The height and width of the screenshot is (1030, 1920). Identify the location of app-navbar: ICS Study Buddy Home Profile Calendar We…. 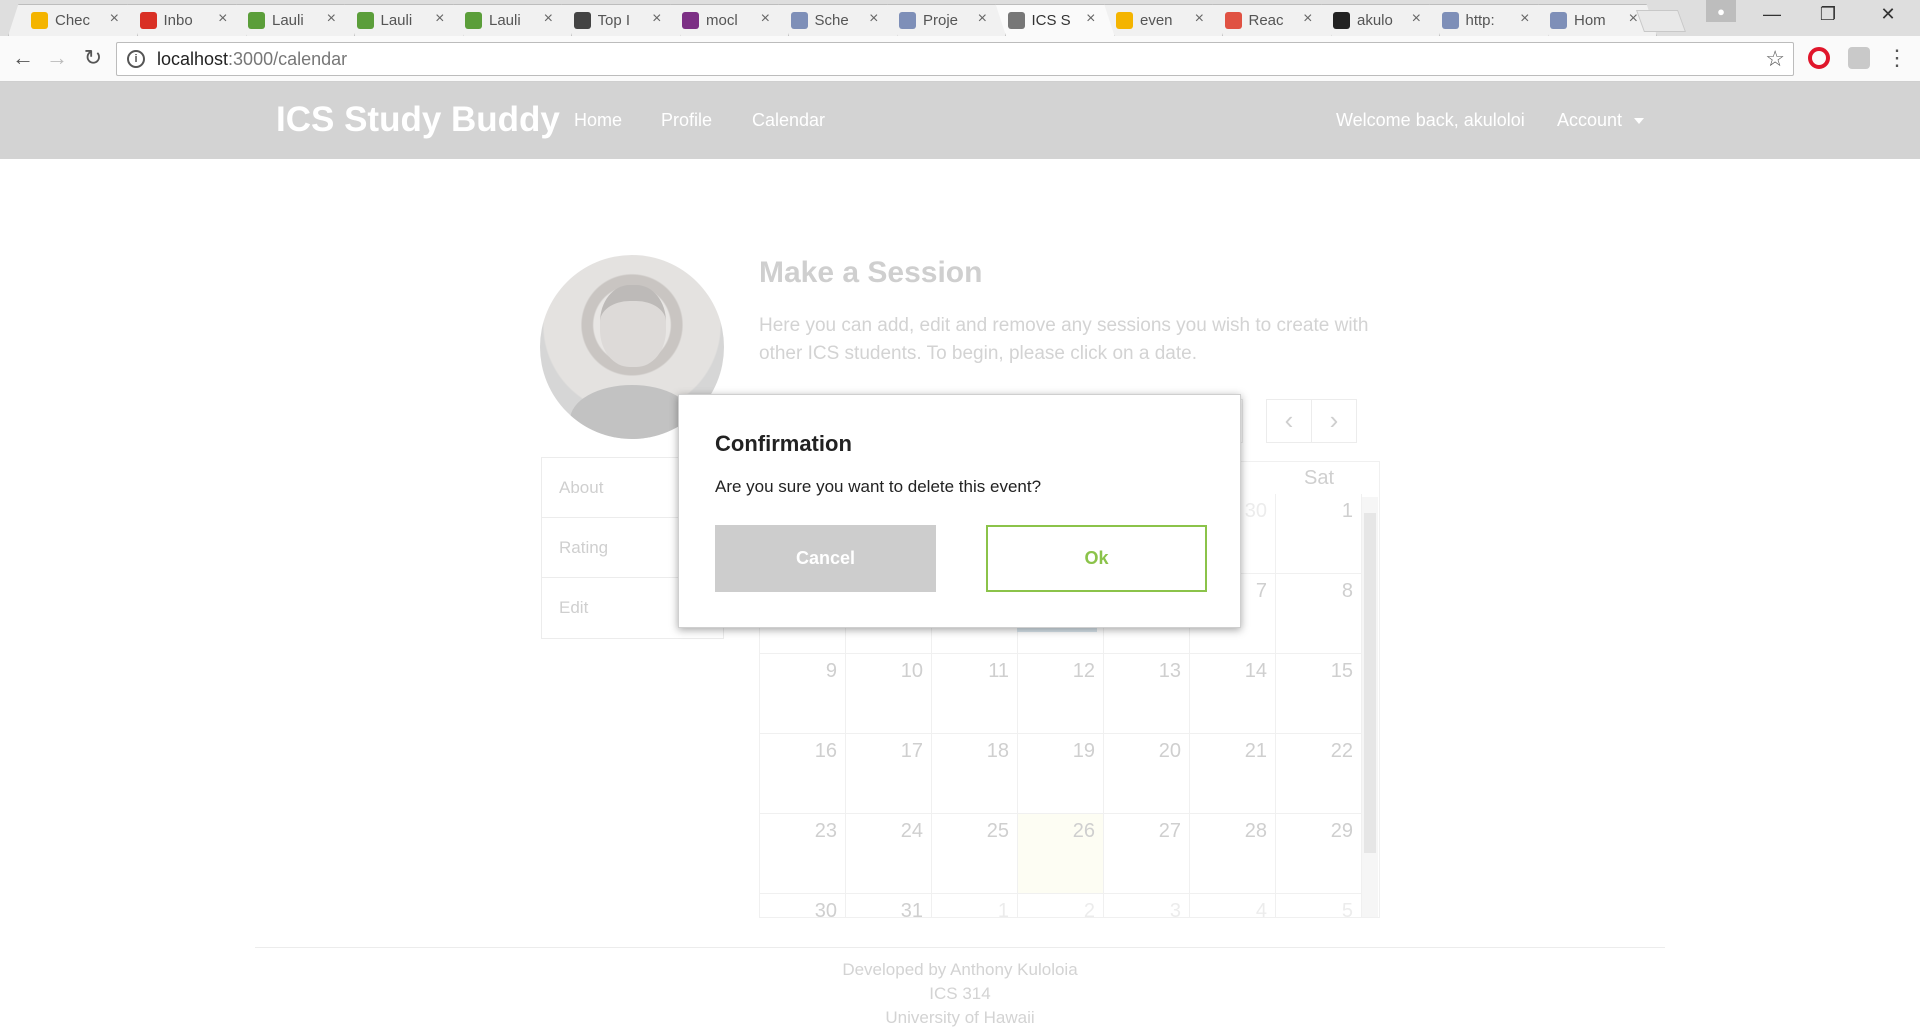
(960, 120).